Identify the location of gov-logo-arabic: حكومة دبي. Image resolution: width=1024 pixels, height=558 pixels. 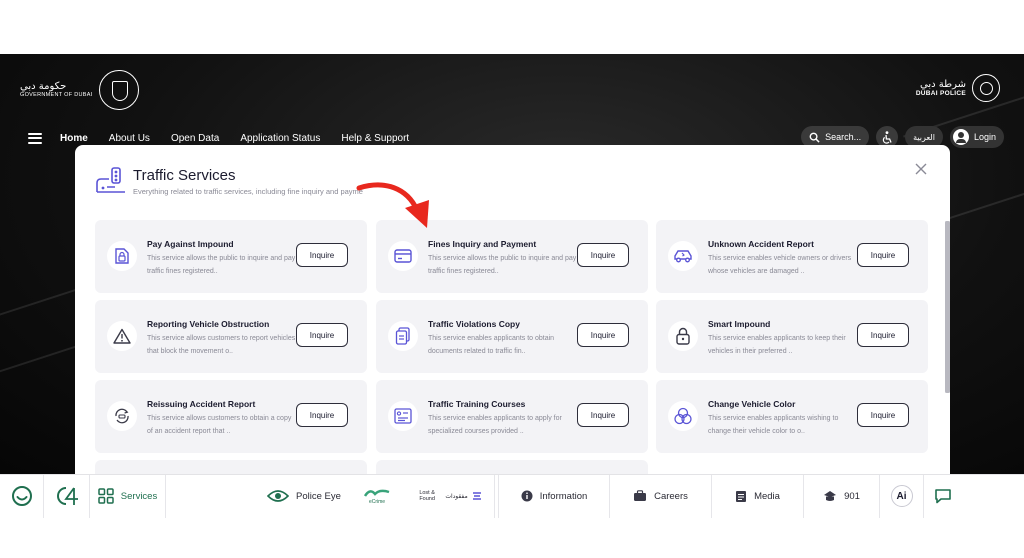
(43, 87).